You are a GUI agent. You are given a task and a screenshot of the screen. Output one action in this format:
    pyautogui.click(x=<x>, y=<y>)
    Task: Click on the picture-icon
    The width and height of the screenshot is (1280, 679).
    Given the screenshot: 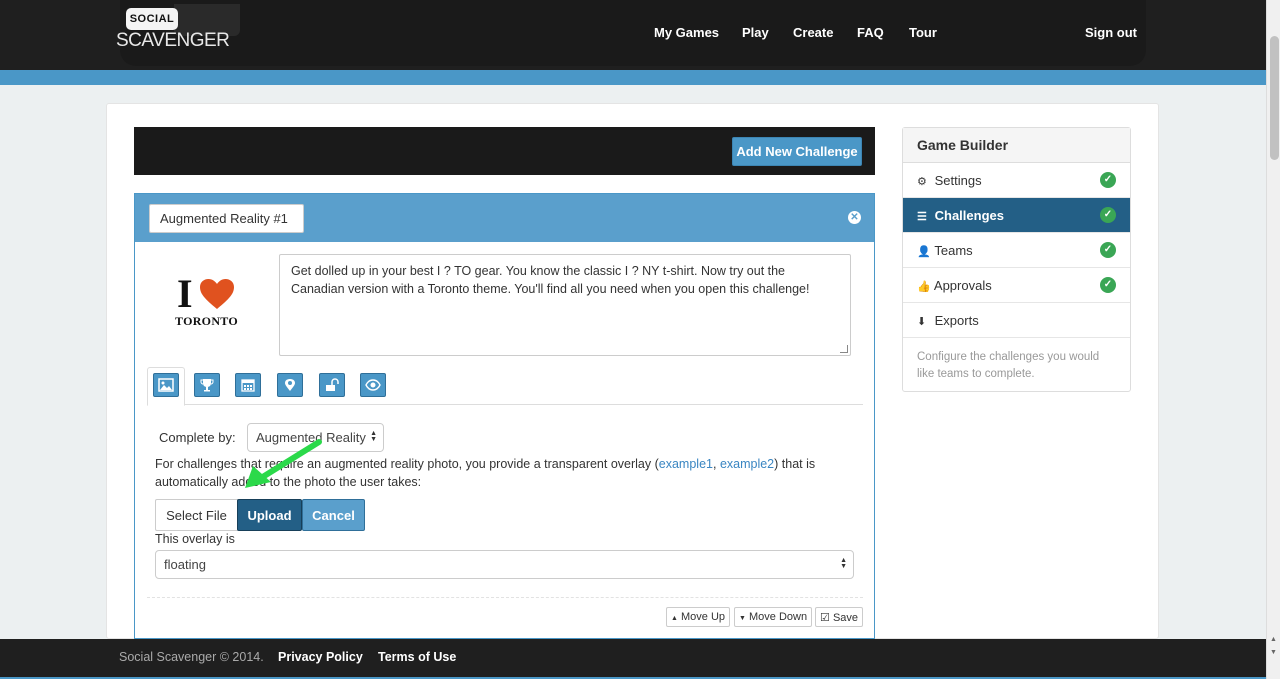 What is the action you would take?
    pyautogui.click(x=166, y=385)
    